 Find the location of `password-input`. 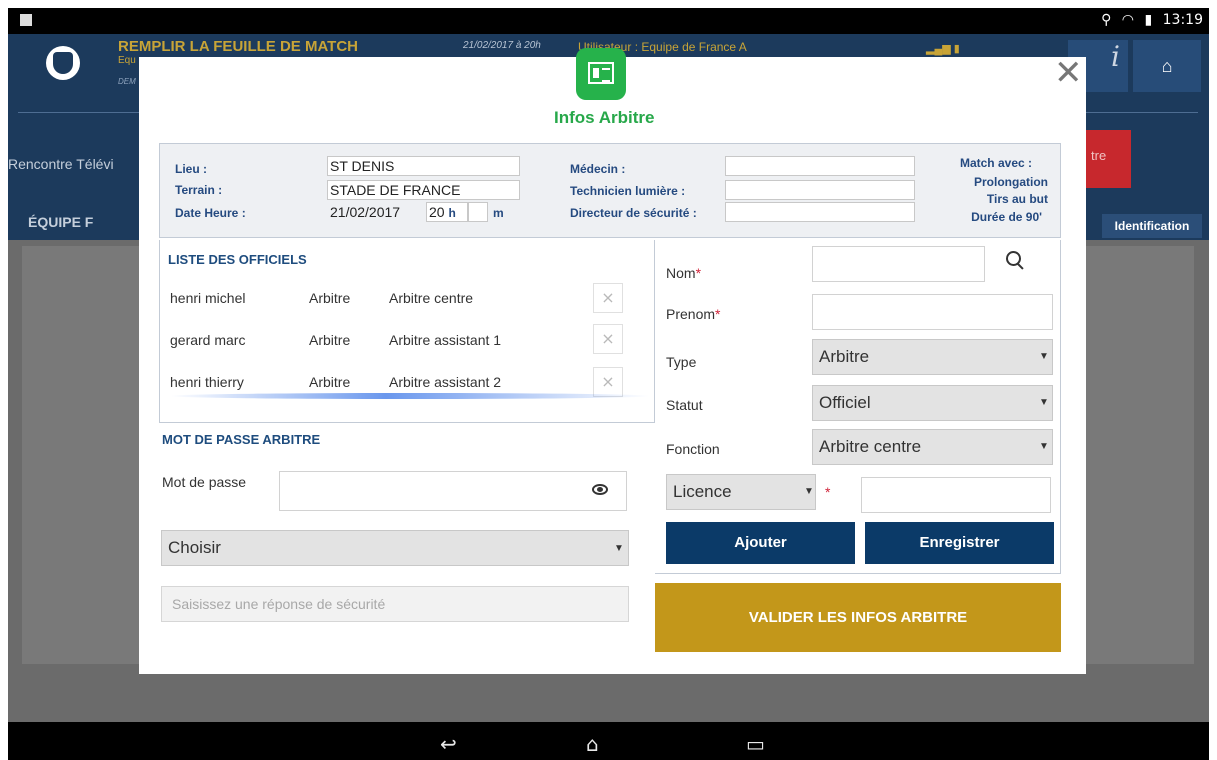

password-input is located at coordinates (453, 491).